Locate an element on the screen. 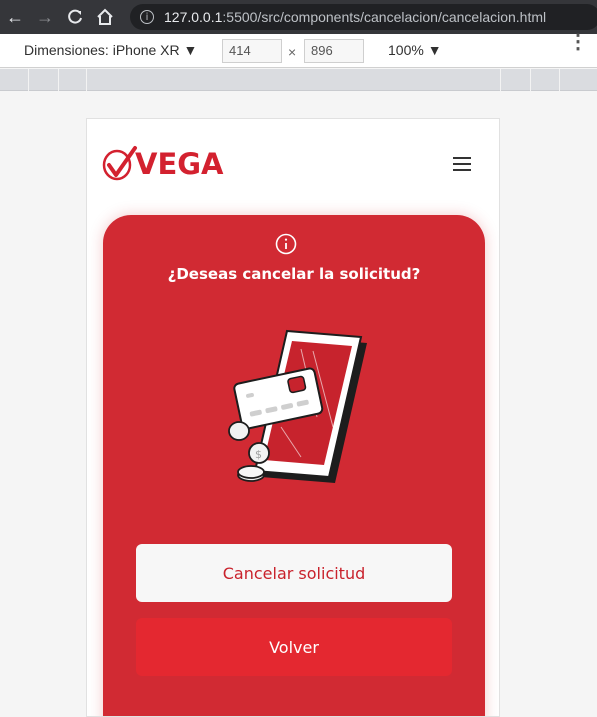 The image size is (597, 717). more-options-icon: ⋮ is located at coordinates (578, 42).